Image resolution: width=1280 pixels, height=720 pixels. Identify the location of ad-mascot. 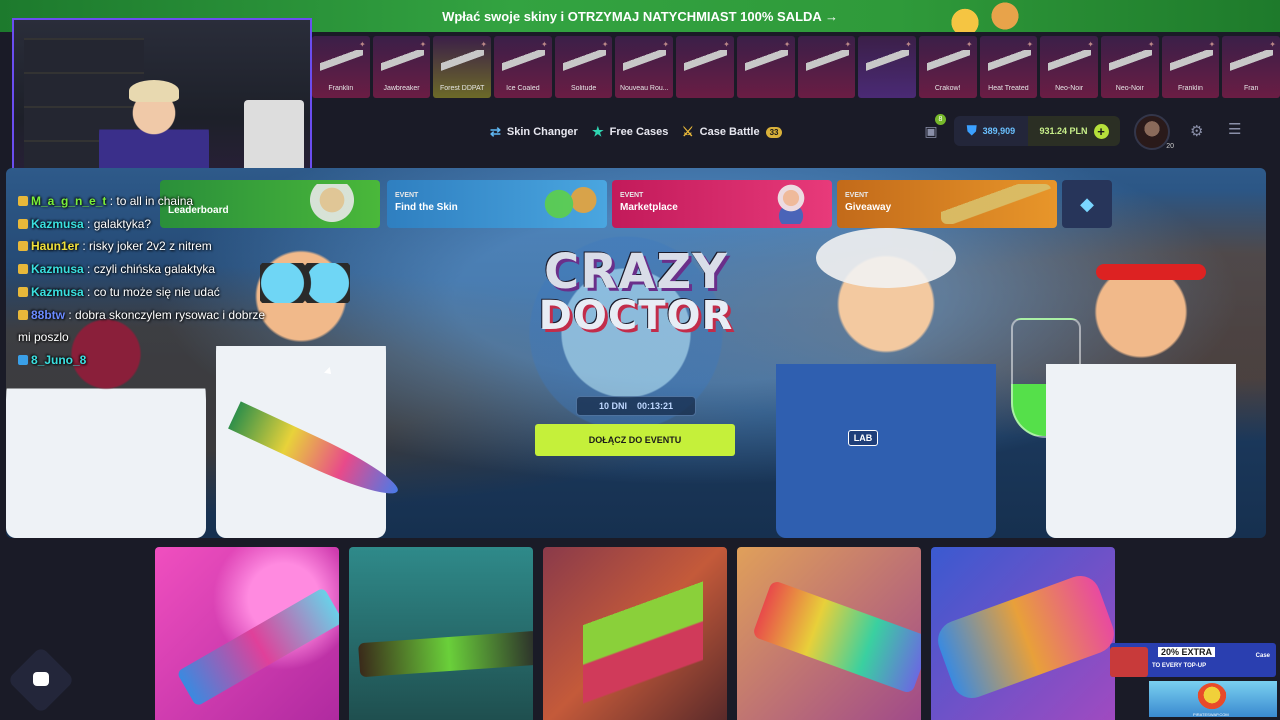
(1212, 698).